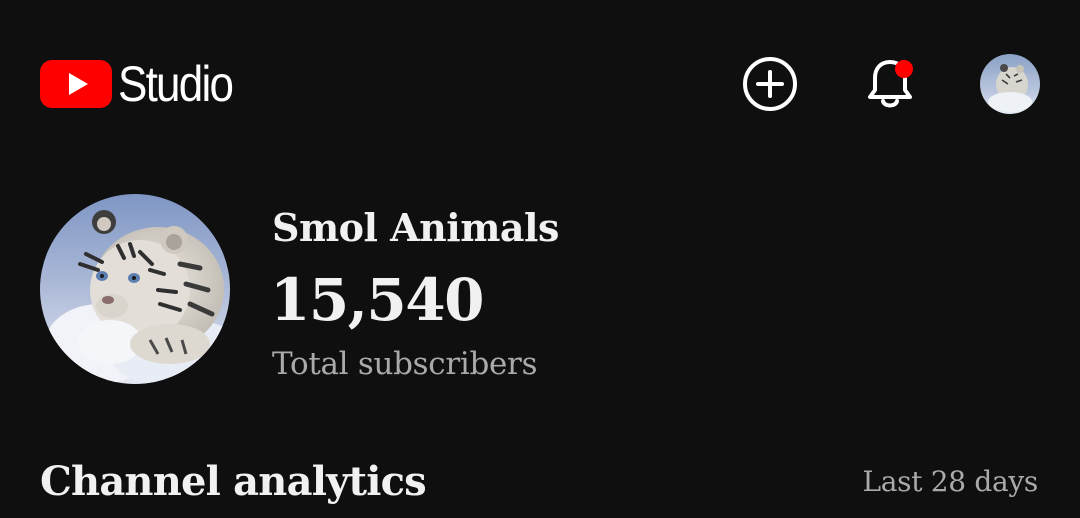 The width and height of the screenshot is (1080, 518). I want to click on studio-logo: Studio, so click(144, 84).